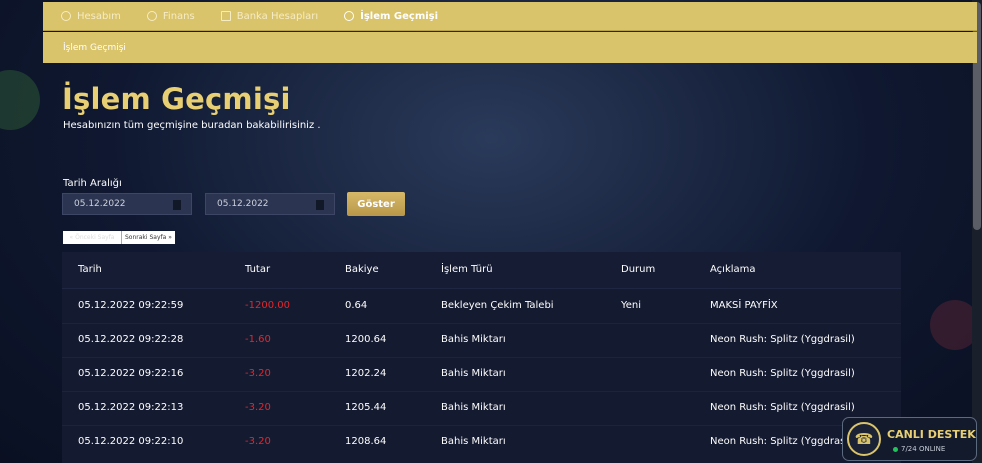 This screenshot has width=982, height=463. Describe the element at coordinates (349, 16) in the screenshot. I see `history-icon` at that location.